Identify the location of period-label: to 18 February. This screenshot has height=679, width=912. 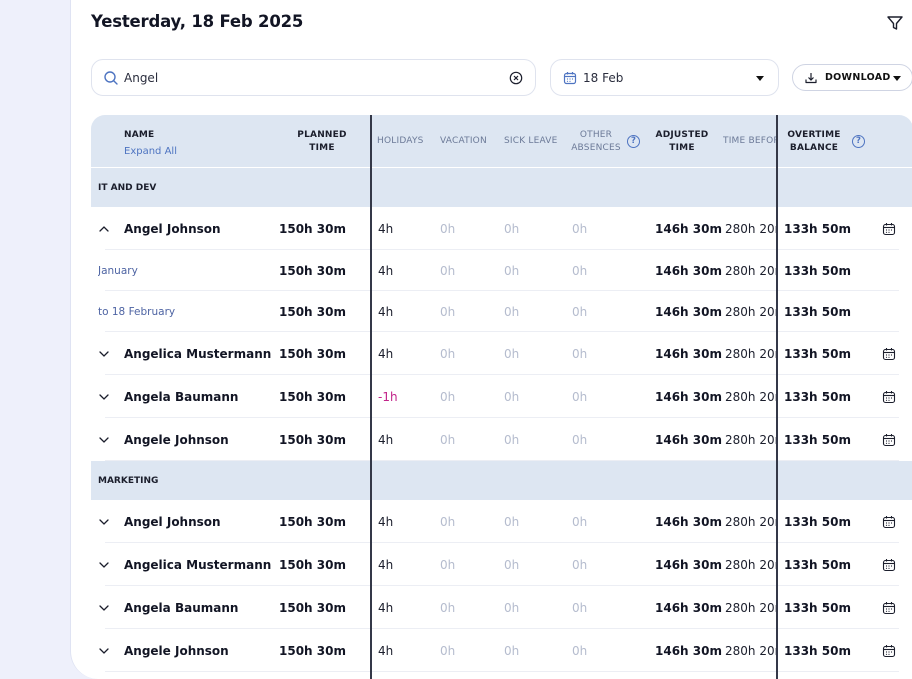
(137, 311).